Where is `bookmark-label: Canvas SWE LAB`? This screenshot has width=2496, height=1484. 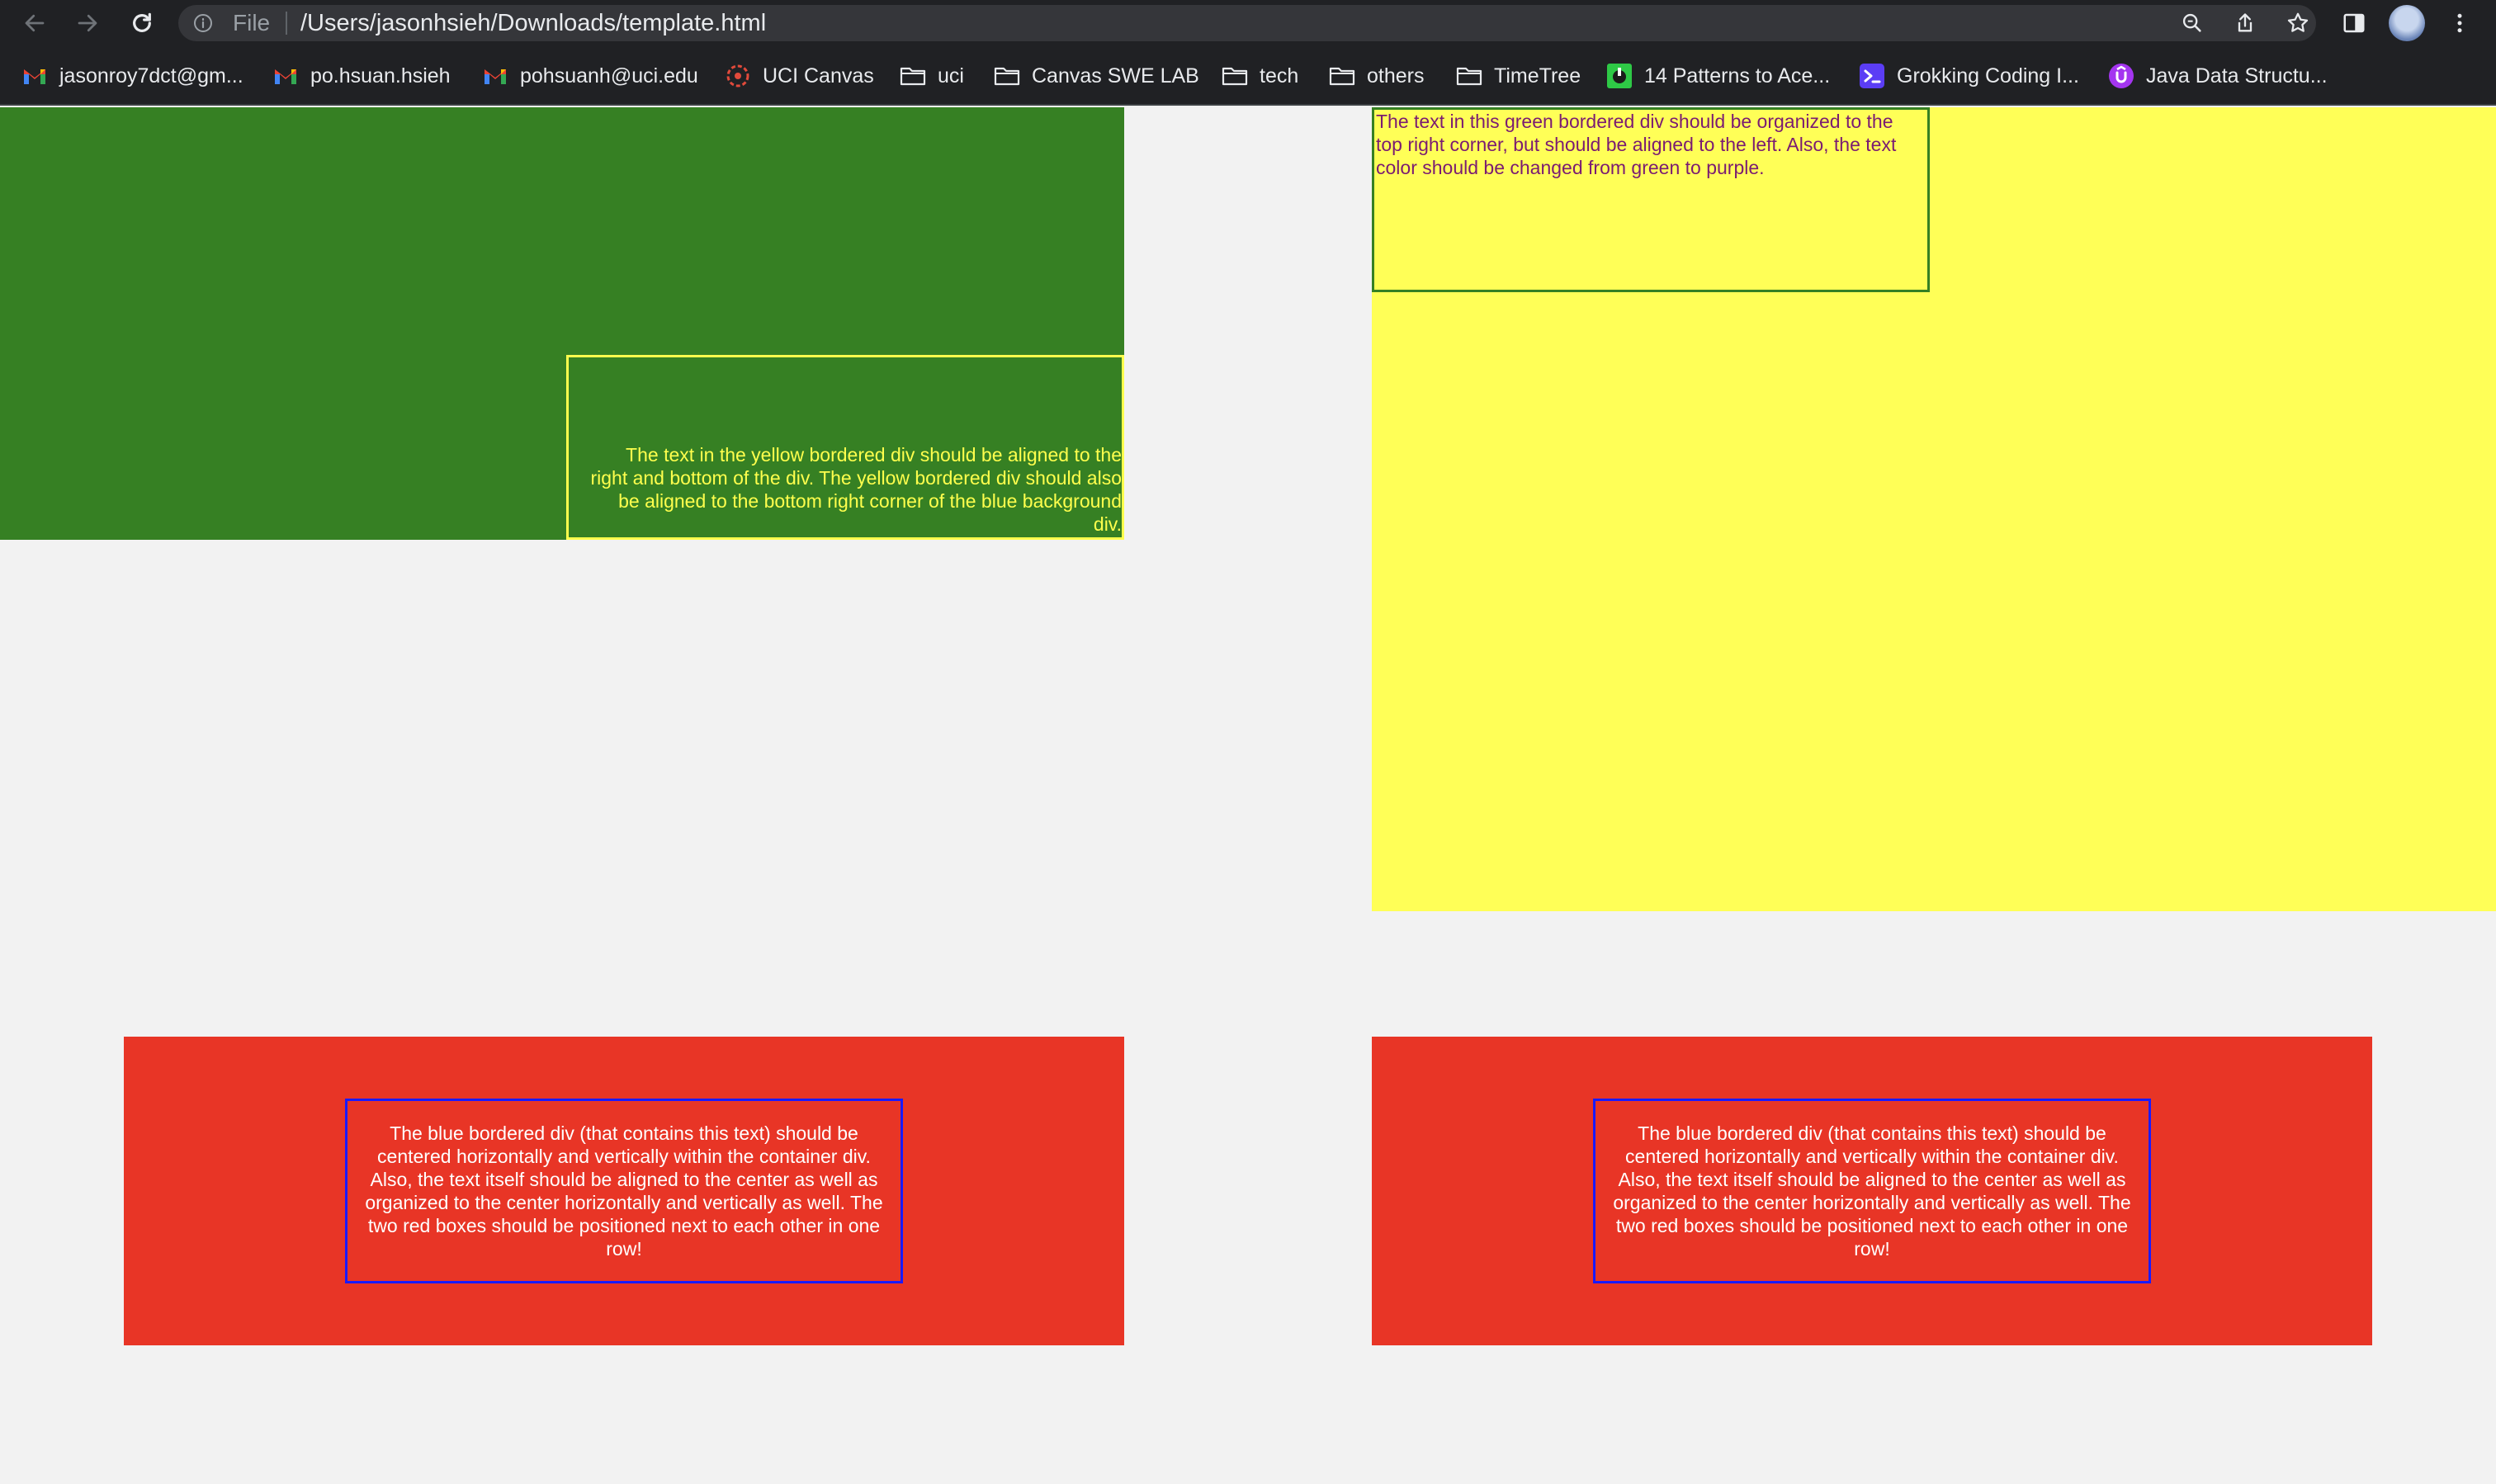
bookmark-label: Canvas SWE LAB is located at coordinates (1115, 75).